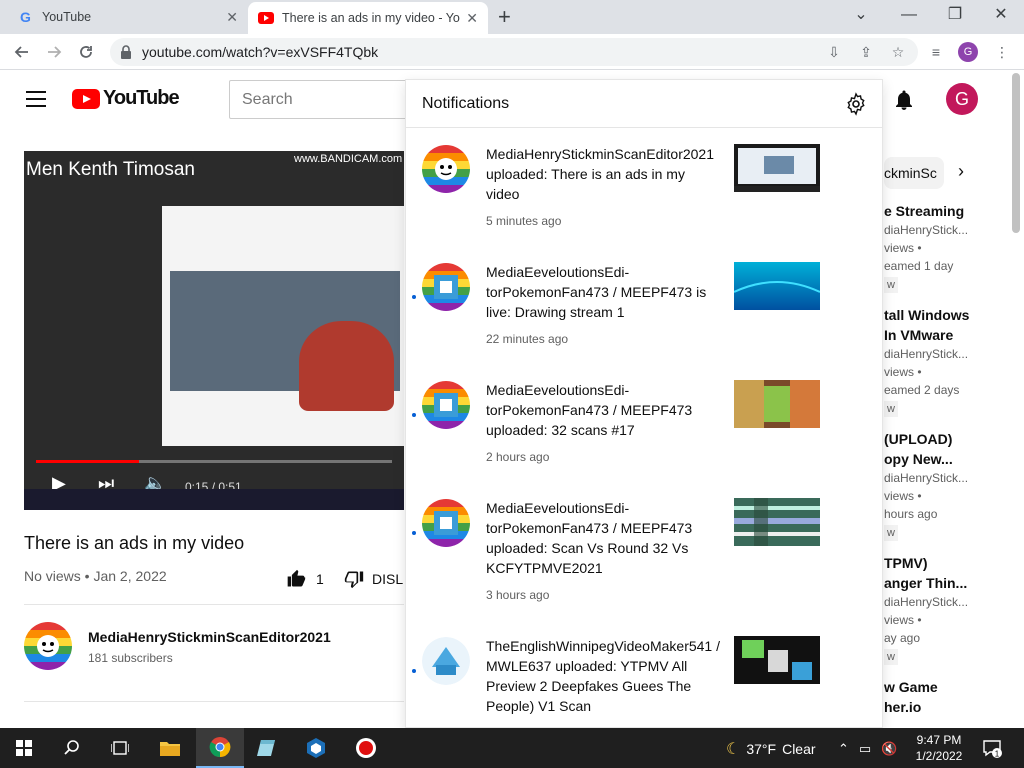  I want to click on system-tray: ⌃ ▭ 🔇, so click(867, 749).